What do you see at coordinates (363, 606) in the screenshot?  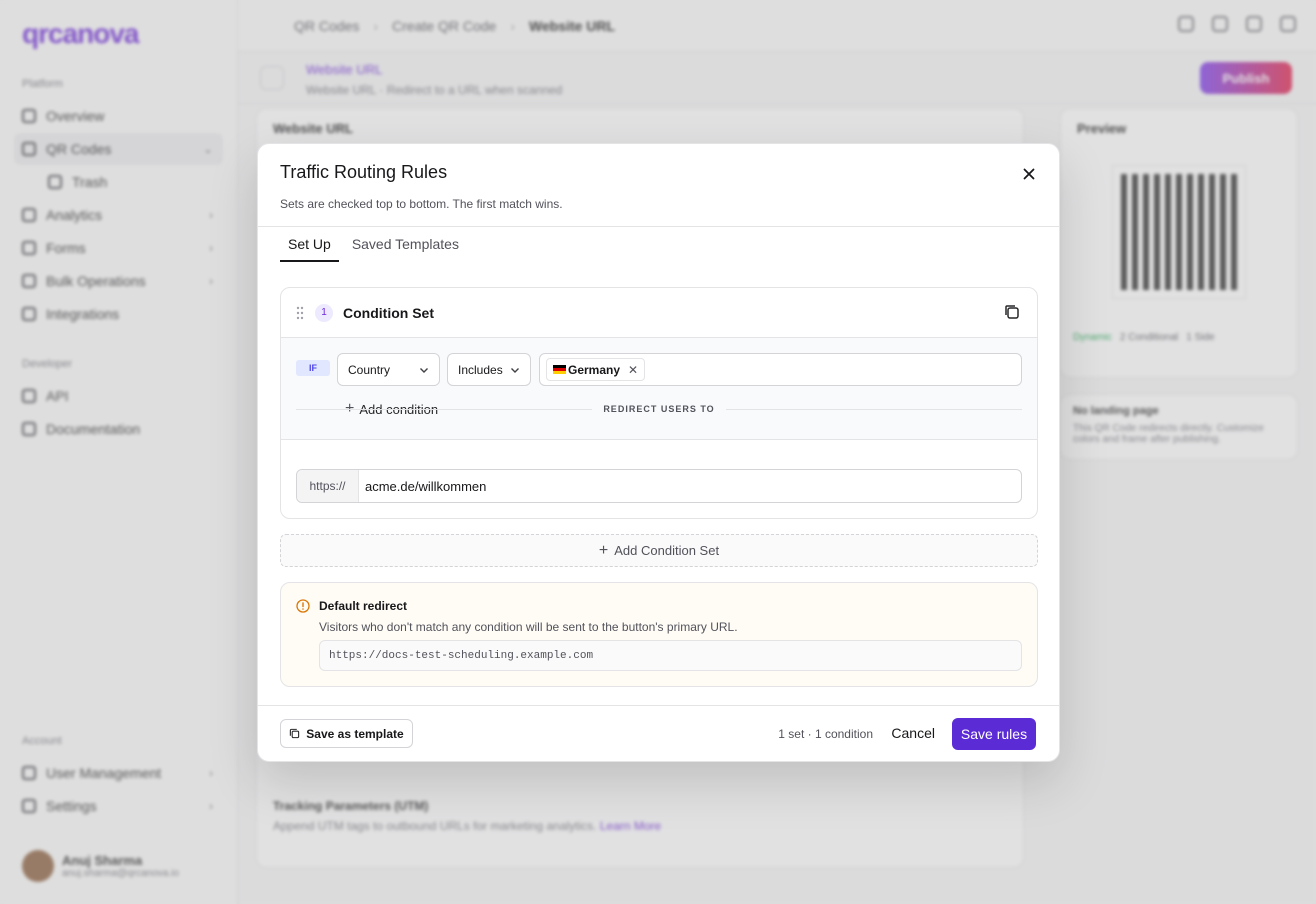 I see `default-redirect-title: Default redirect` at bounding box center [363, 606].